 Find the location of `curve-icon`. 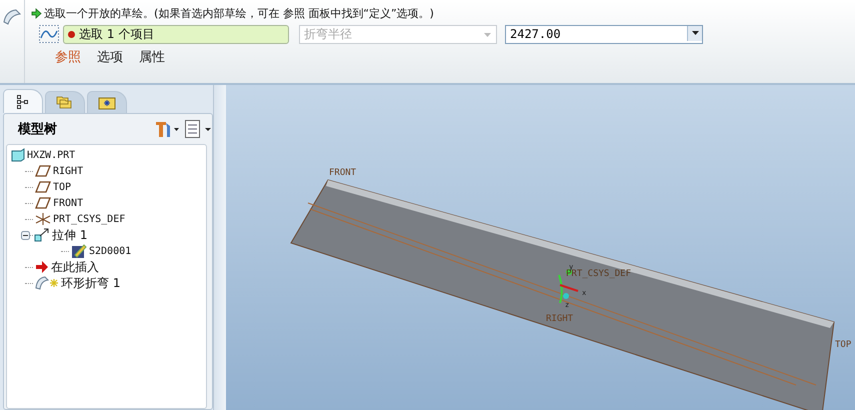

curve-icon is located at coordinates (49, 34).